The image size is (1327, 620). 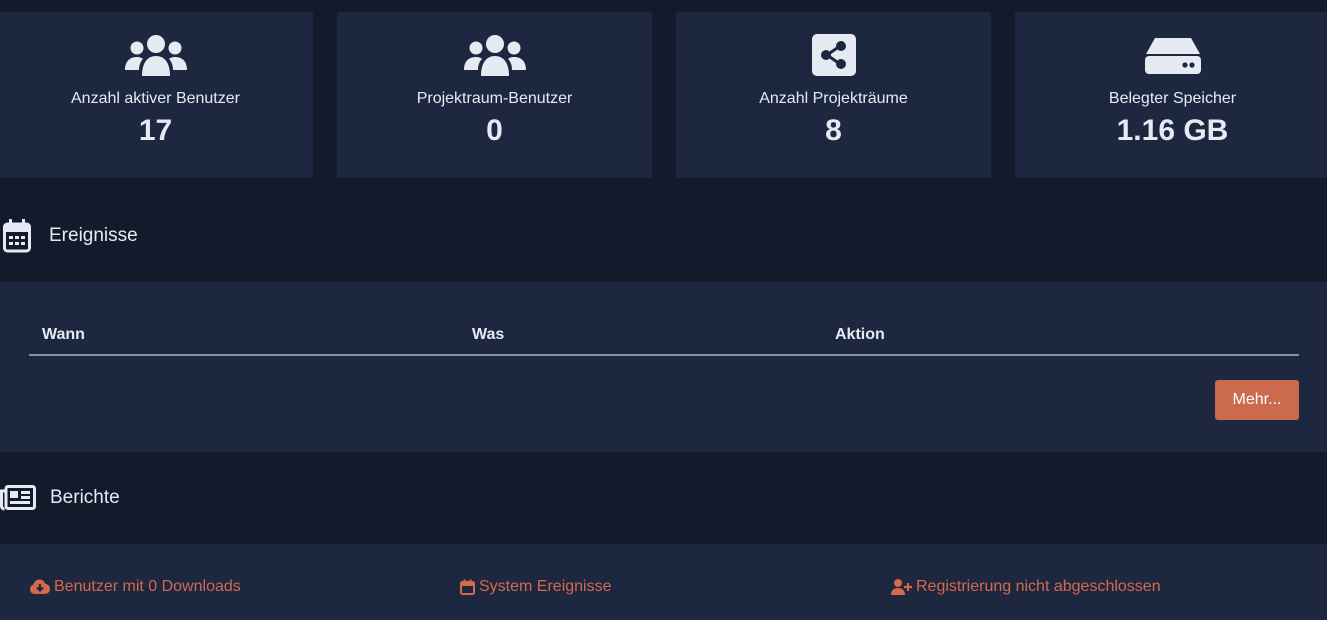 What do you see at coordinates (494, 130) in the screenshot?
I see `stat-value: 0` at bounding box center [494, 130].